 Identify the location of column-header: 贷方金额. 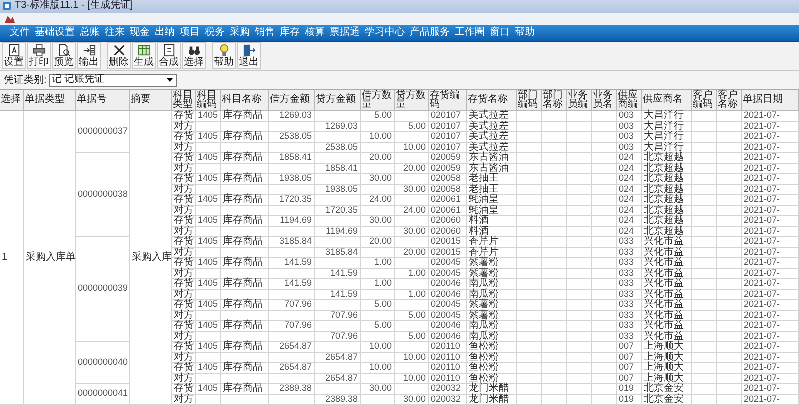
(338, 100).